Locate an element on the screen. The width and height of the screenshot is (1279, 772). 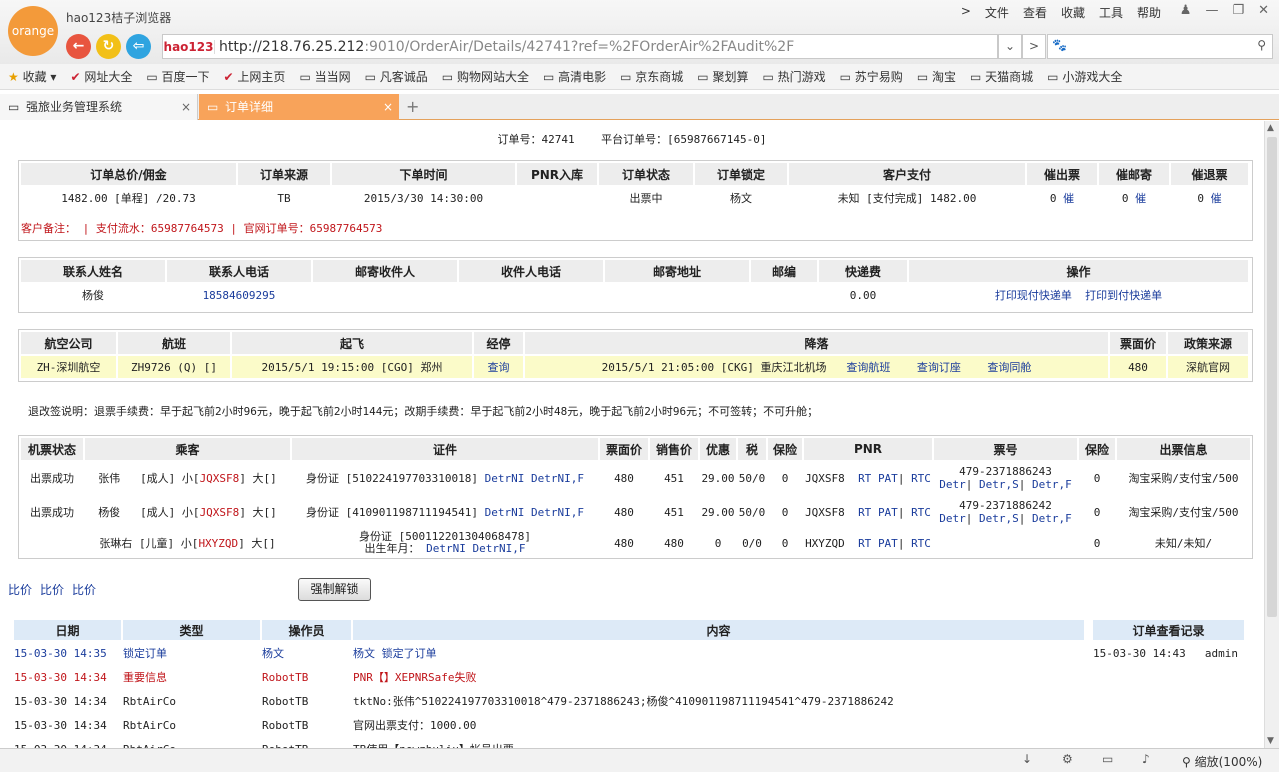
col-header: 出票信息 is located at coordinates (1183, 449).